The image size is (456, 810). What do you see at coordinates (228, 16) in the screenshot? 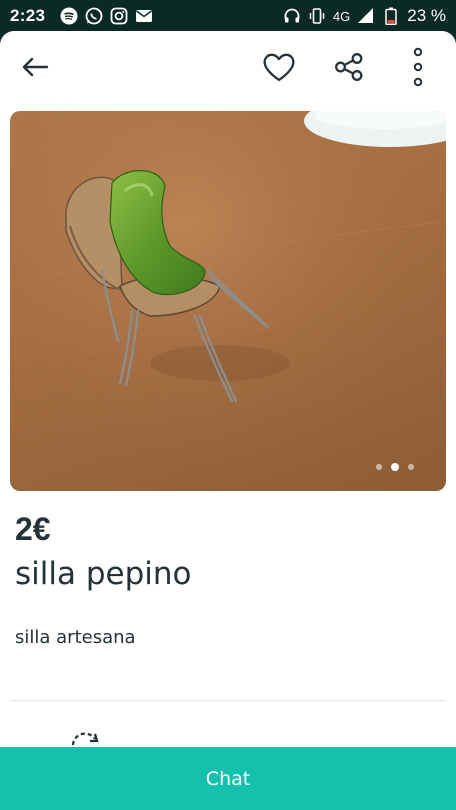
I see `status-bar: 2:23 4G 23 %` at bounding box center [228, 16].